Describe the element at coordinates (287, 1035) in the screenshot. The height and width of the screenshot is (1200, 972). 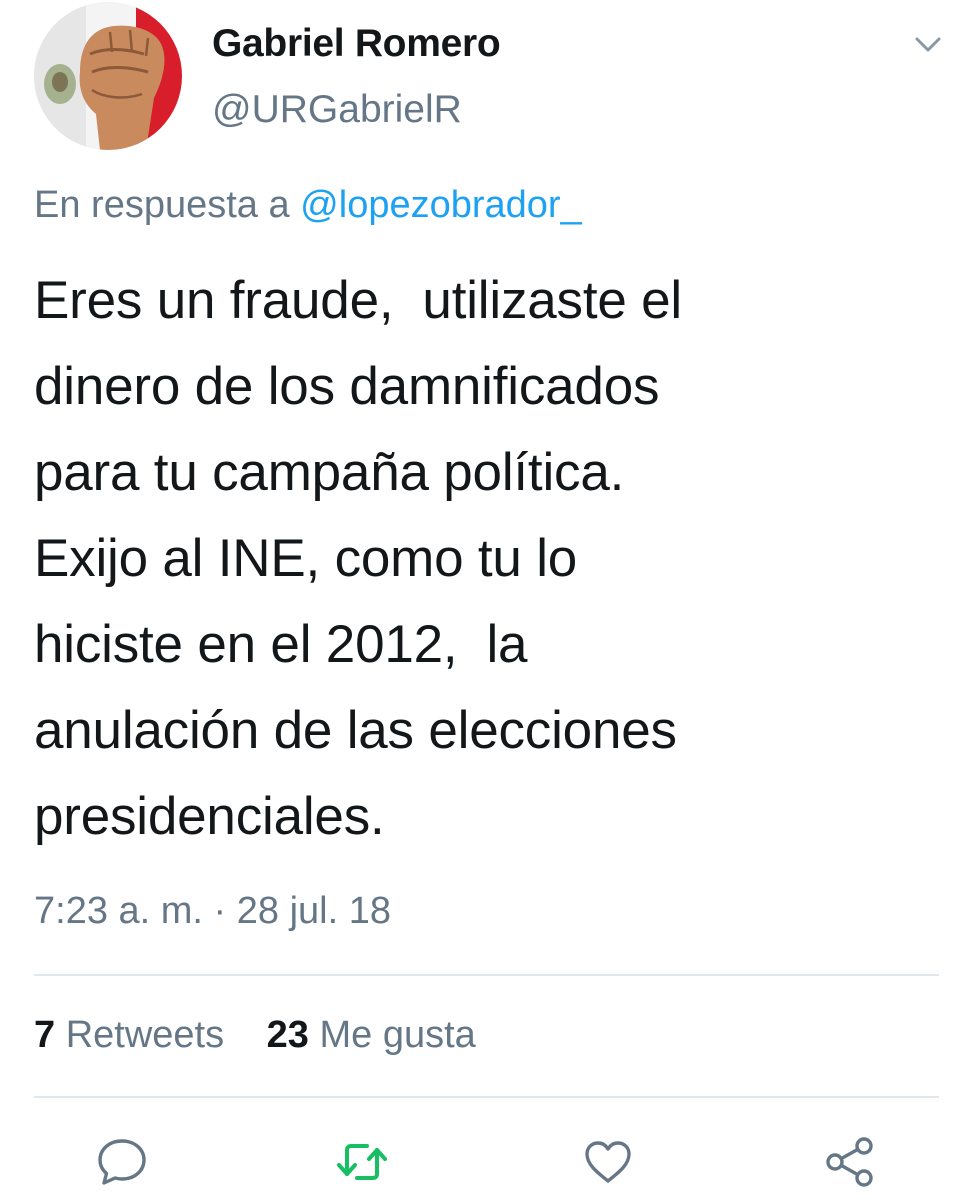
I see `likes-count: 23` at that location.